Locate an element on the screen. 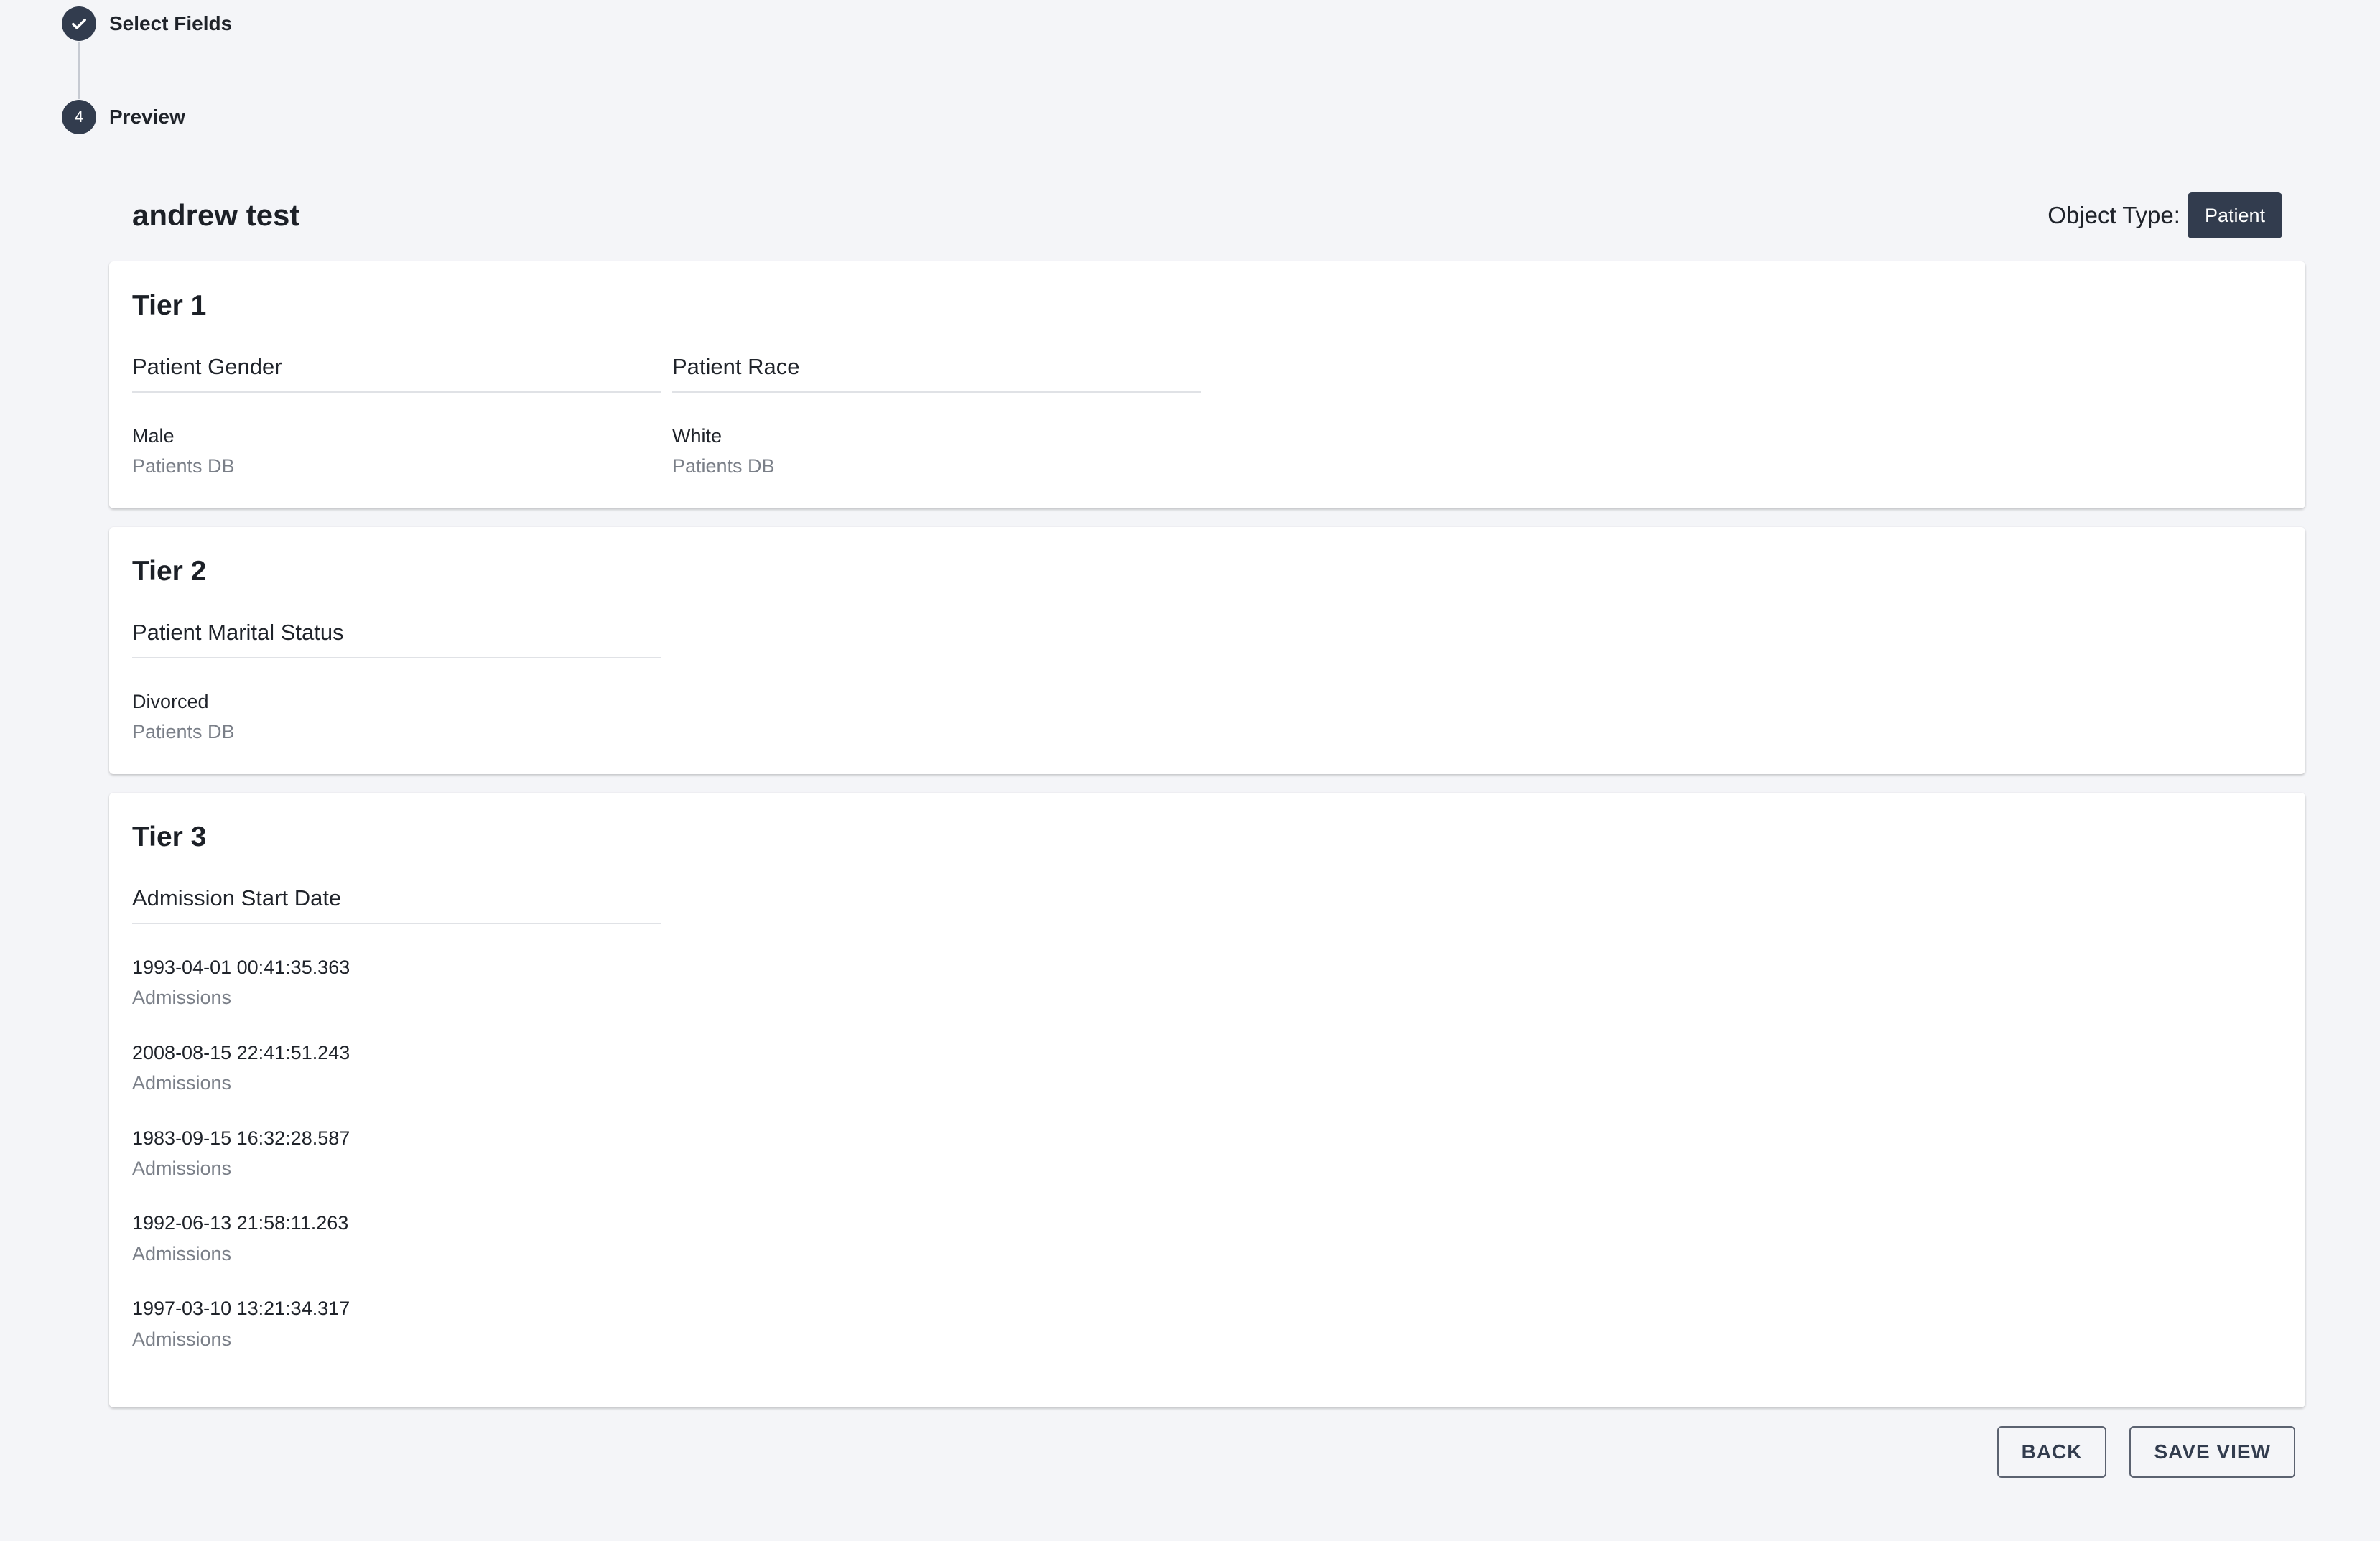 The image size is (2380, 1541). step-label: Select Fields is located at coordinates (171, 23).